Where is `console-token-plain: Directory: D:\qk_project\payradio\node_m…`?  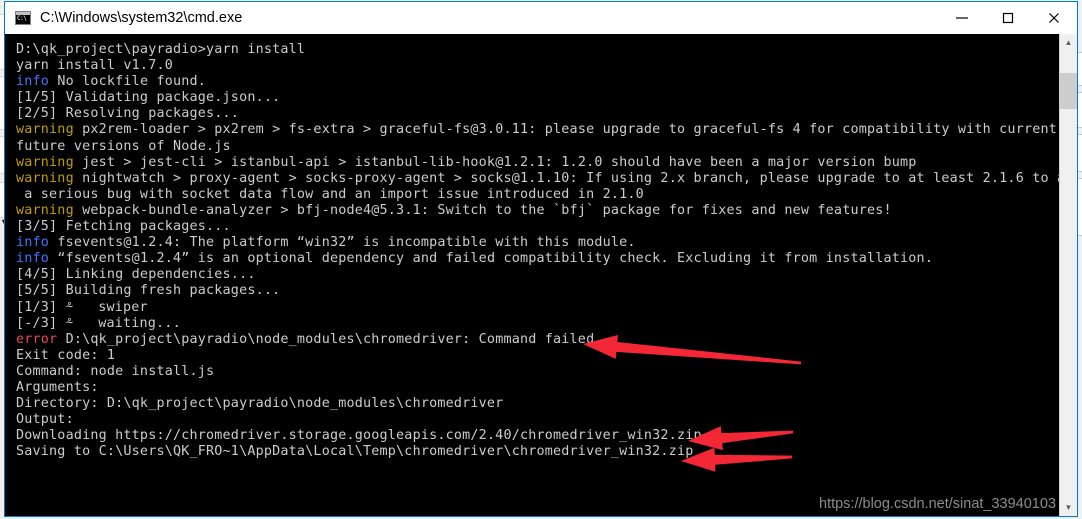
console-token-plain: Directory: D:\qk_project\payradio\node_m… is located at coordinates (260, 404).